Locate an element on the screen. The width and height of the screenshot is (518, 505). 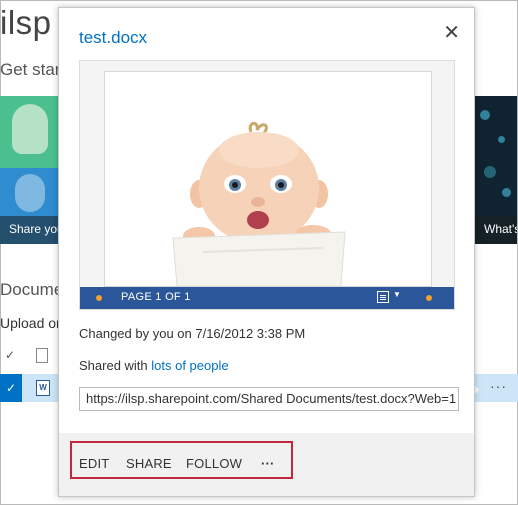
baby-image-icon is located at coordinates (259, 204).